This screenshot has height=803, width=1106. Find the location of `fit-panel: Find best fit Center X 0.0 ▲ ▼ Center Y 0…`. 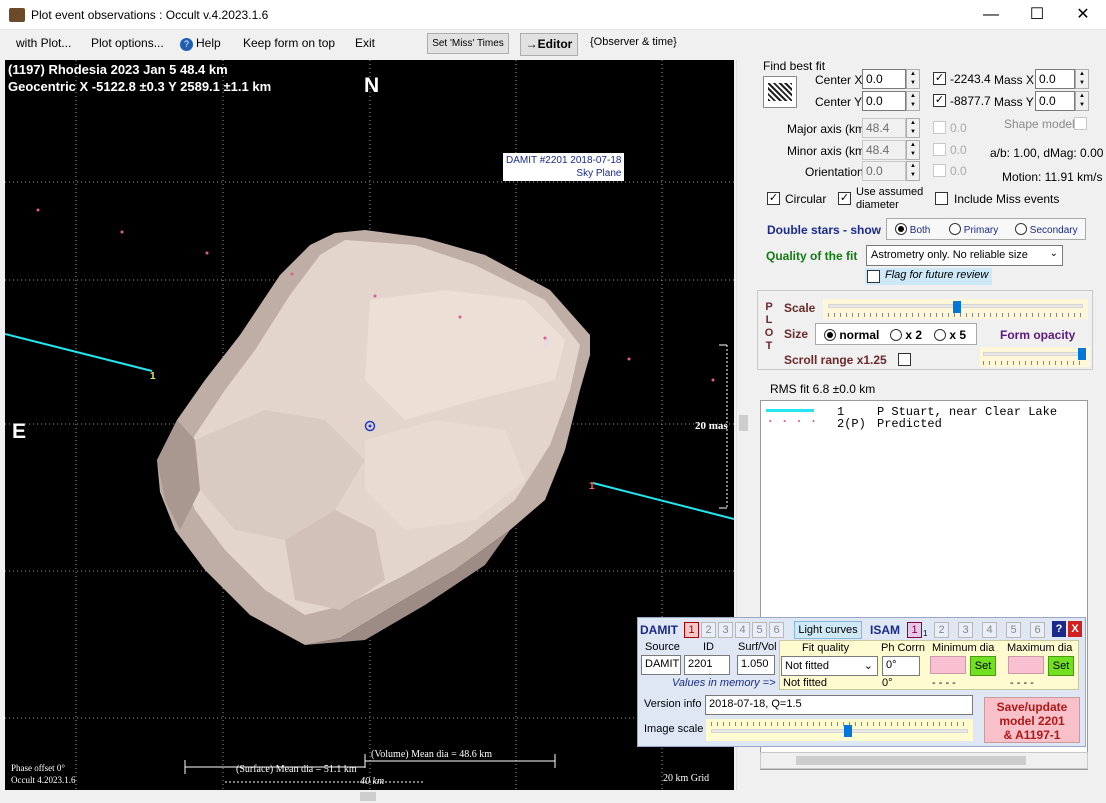

fit-panel: Find best fit Center X 0.0 ▲ ▼ Center Y 0… is located at coordinates (929, 172).